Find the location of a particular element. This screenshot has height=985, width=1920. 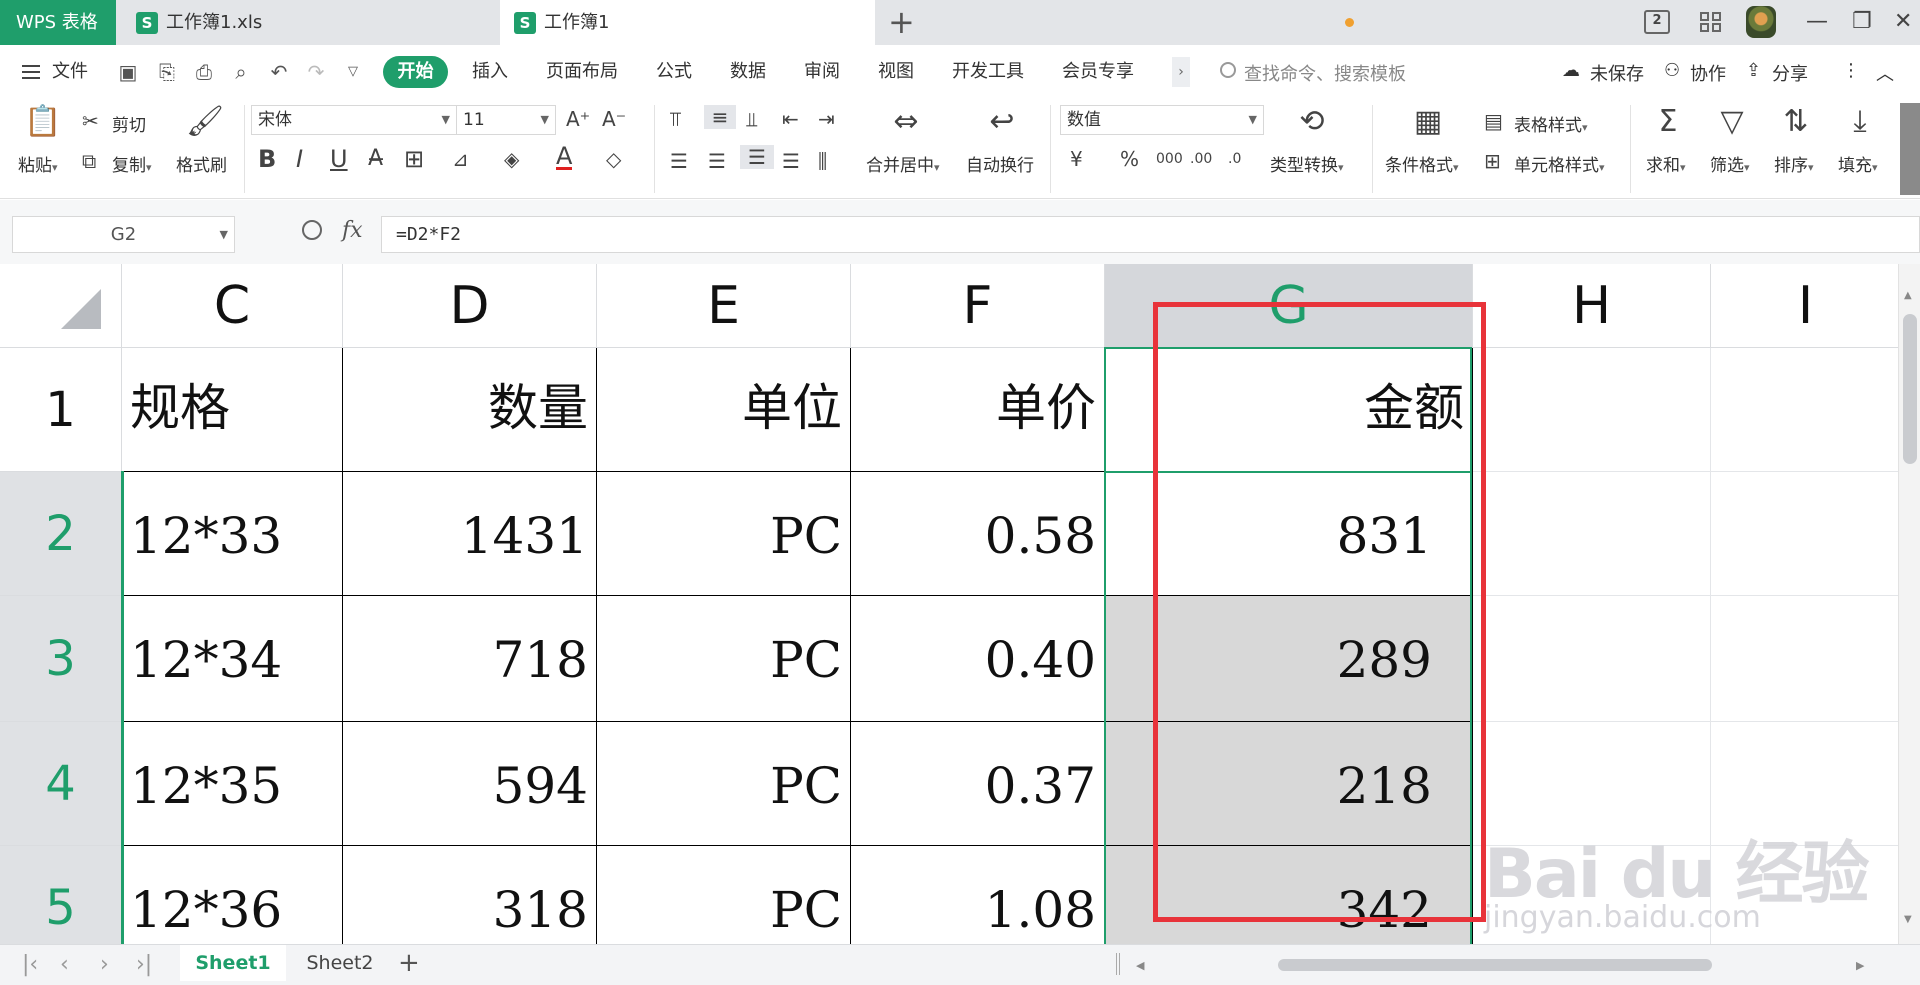

cell-e5: PC is located at coordinates (724, 895).